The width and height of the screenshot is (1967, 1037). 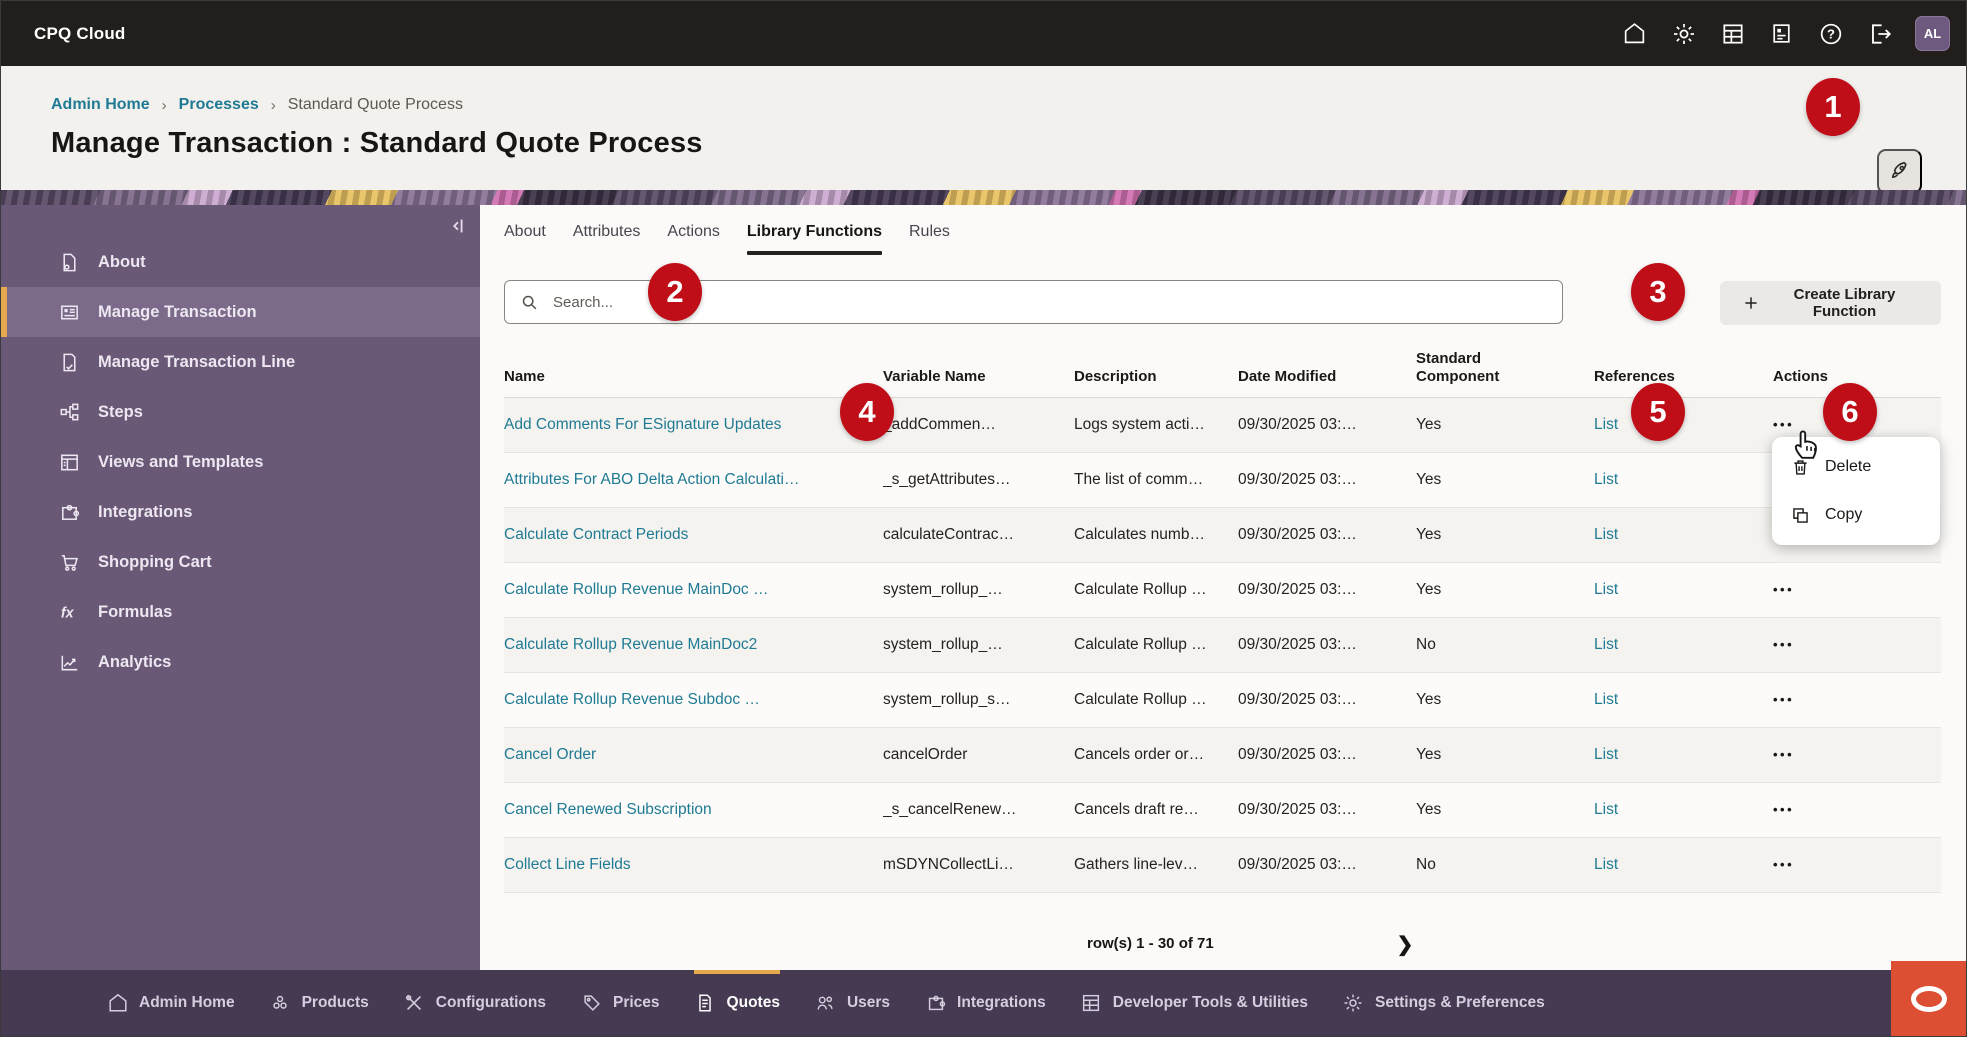 What do you see at coordinates (1327, 377) in the screenshot?
I see `column-header-date-modified: Date Modified` at bounding box center [1327, 377].